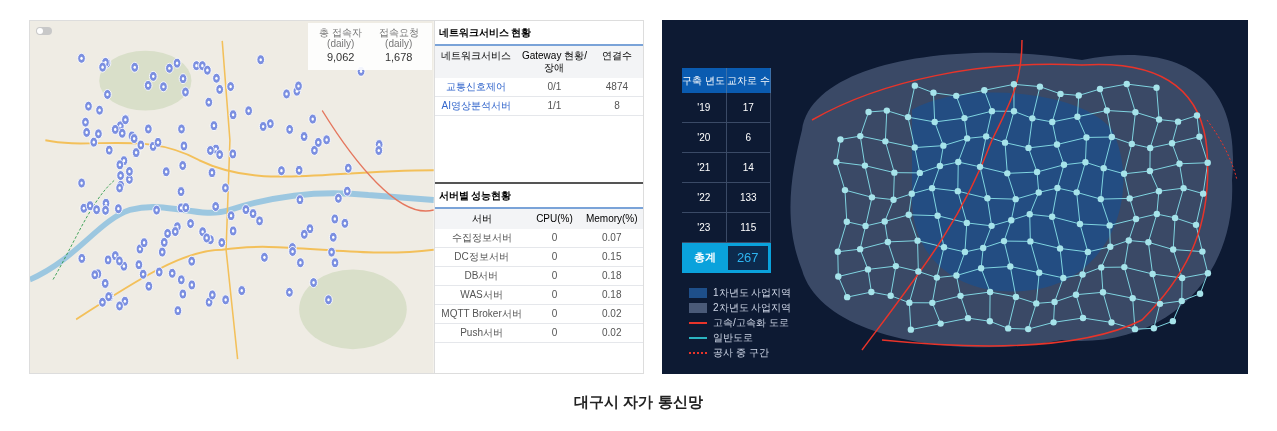 The image size is (1277, 431). I want to click on figure-caption: 대구시 자가 통신망, so click(638, 402).